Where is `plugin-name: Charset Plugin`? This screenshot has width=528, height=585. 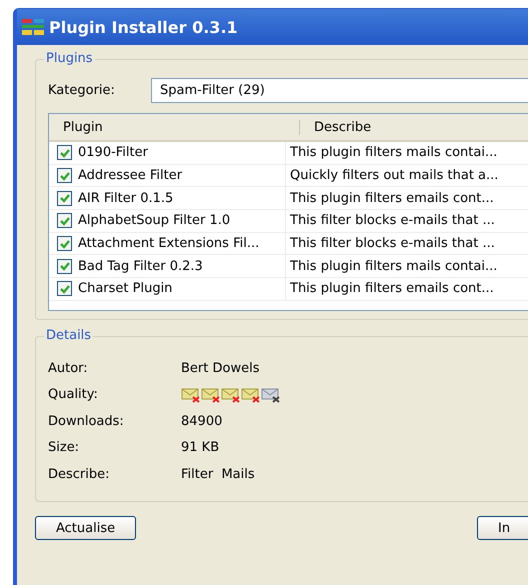 plugin-name: Charset Plugin is located at coordinates (125, 288).